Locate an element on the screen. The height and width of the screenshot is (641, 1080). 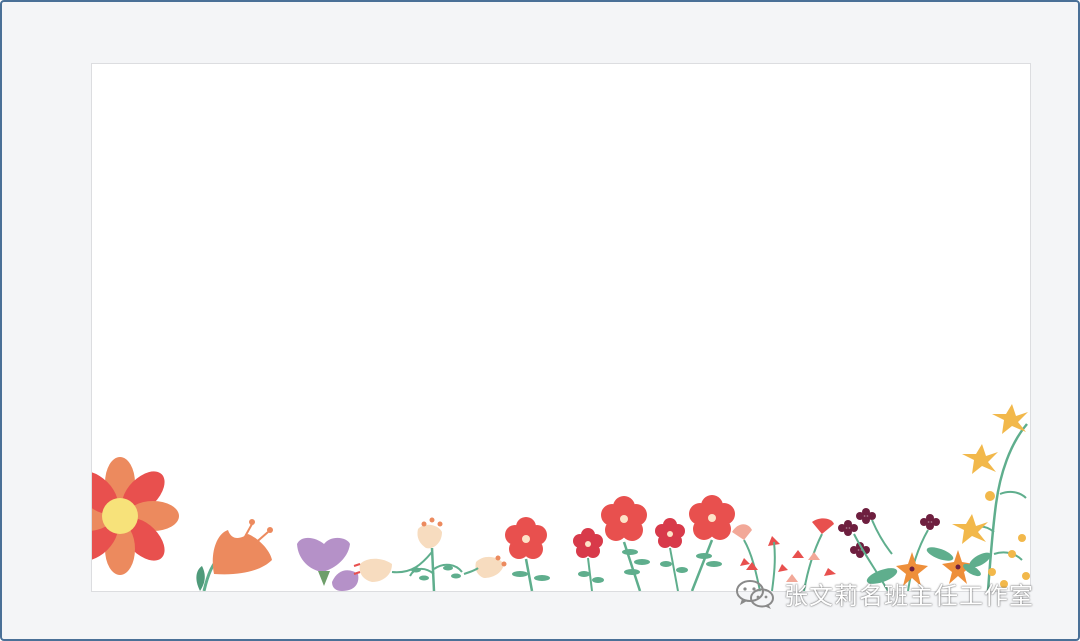
orange-tulip-icon is located at coordinates (234, 555).